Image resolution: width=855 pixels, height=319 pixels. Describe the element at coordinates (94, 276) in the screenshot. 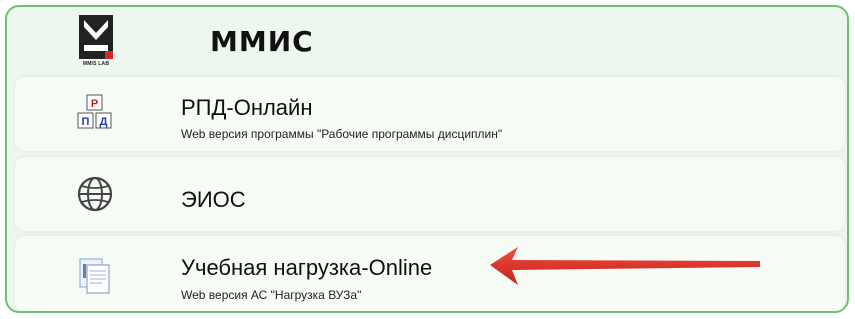

I see `documents-icon` at that location.